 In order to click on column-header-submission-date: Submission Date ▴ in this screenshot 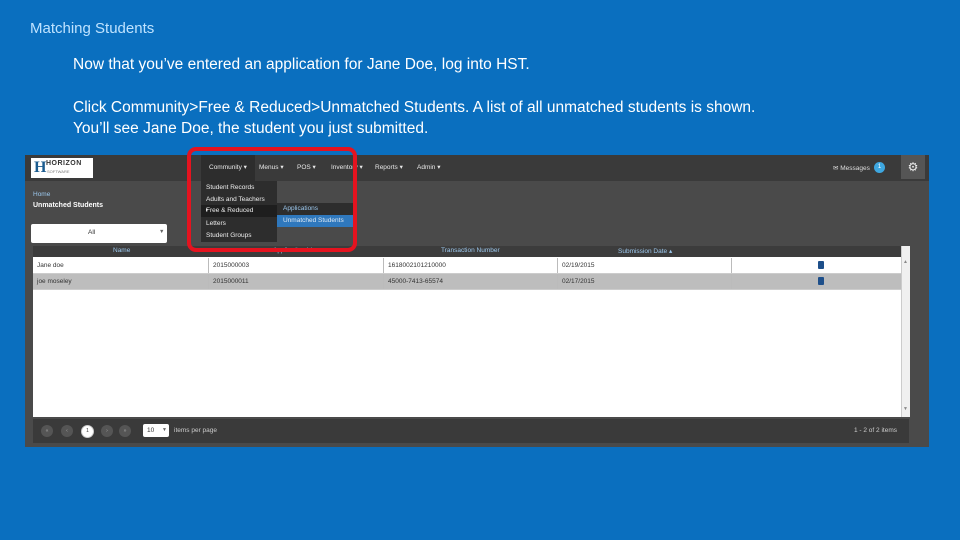, I will do `click(645, 251)`.